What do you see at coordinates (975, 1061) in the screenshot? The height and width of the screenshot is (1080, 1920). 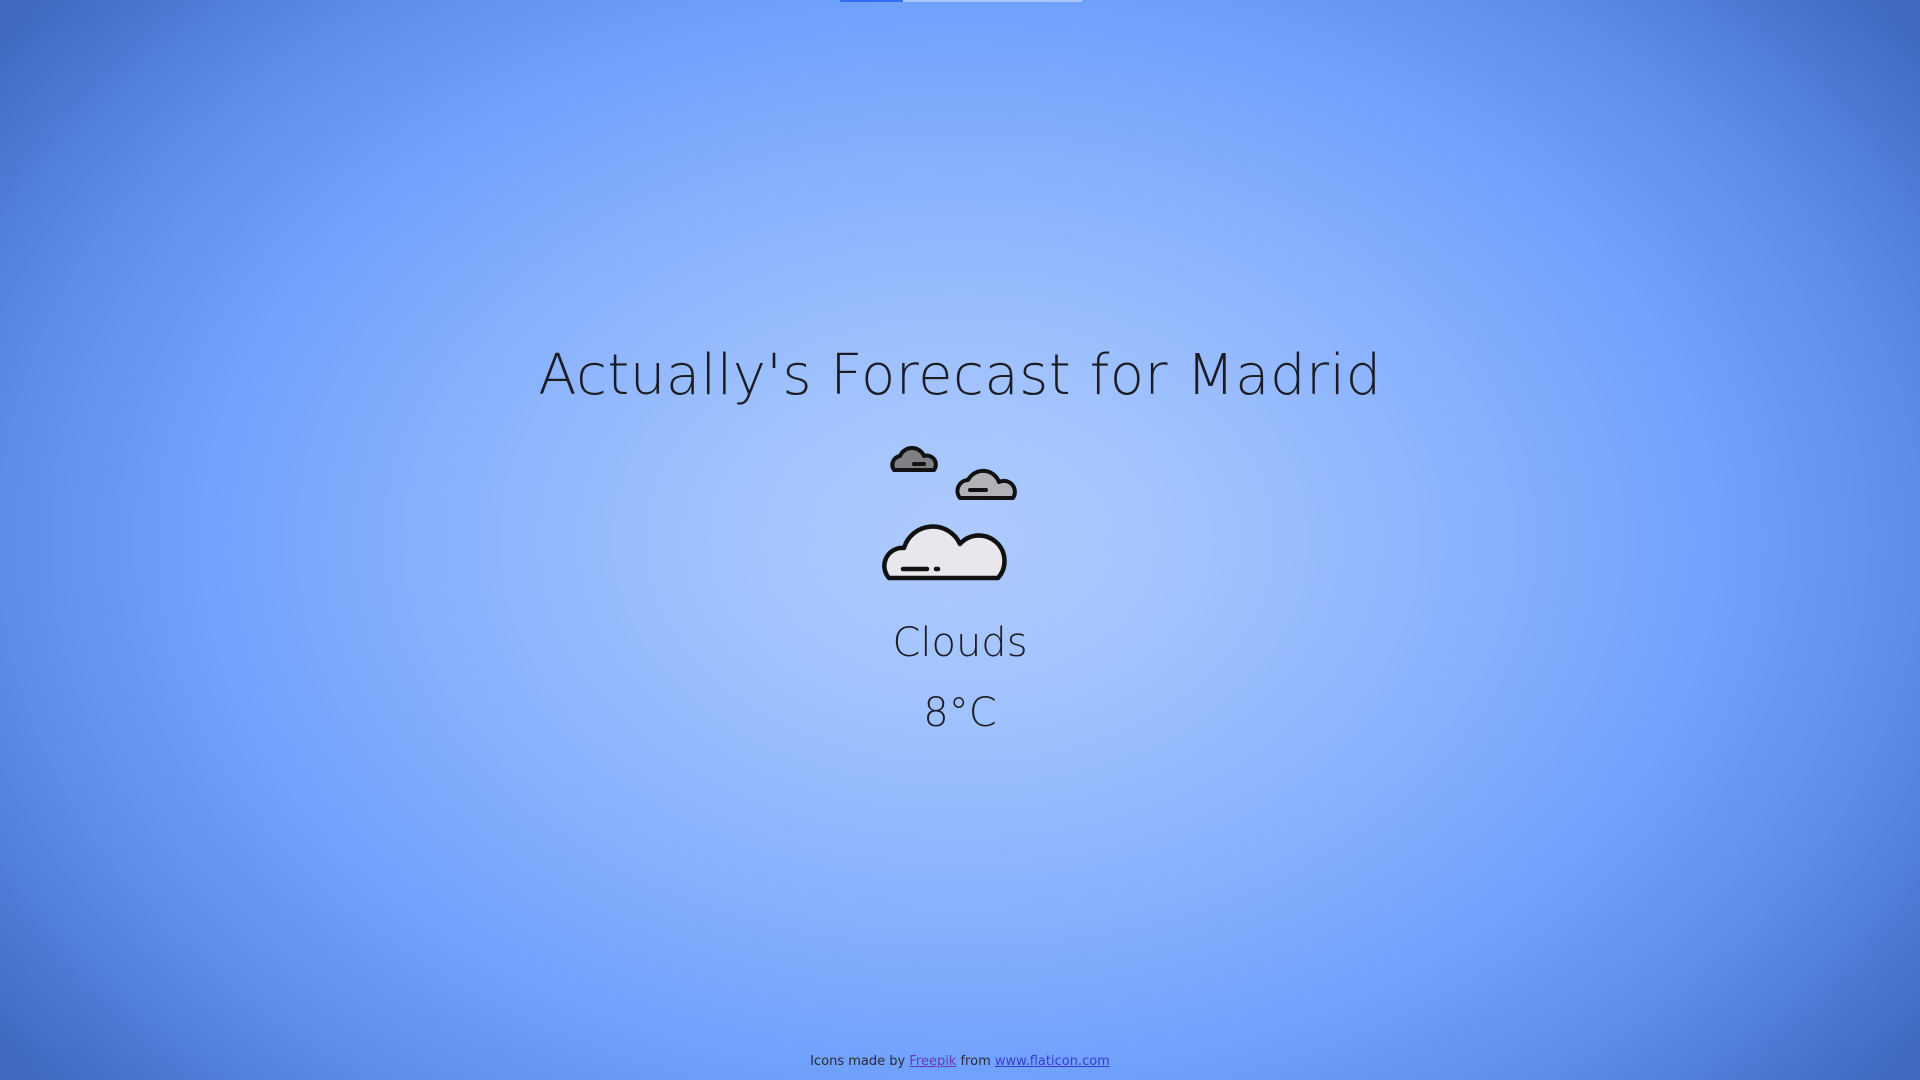 I see `attribution-middle: from` at bounding box center [975, 1061].